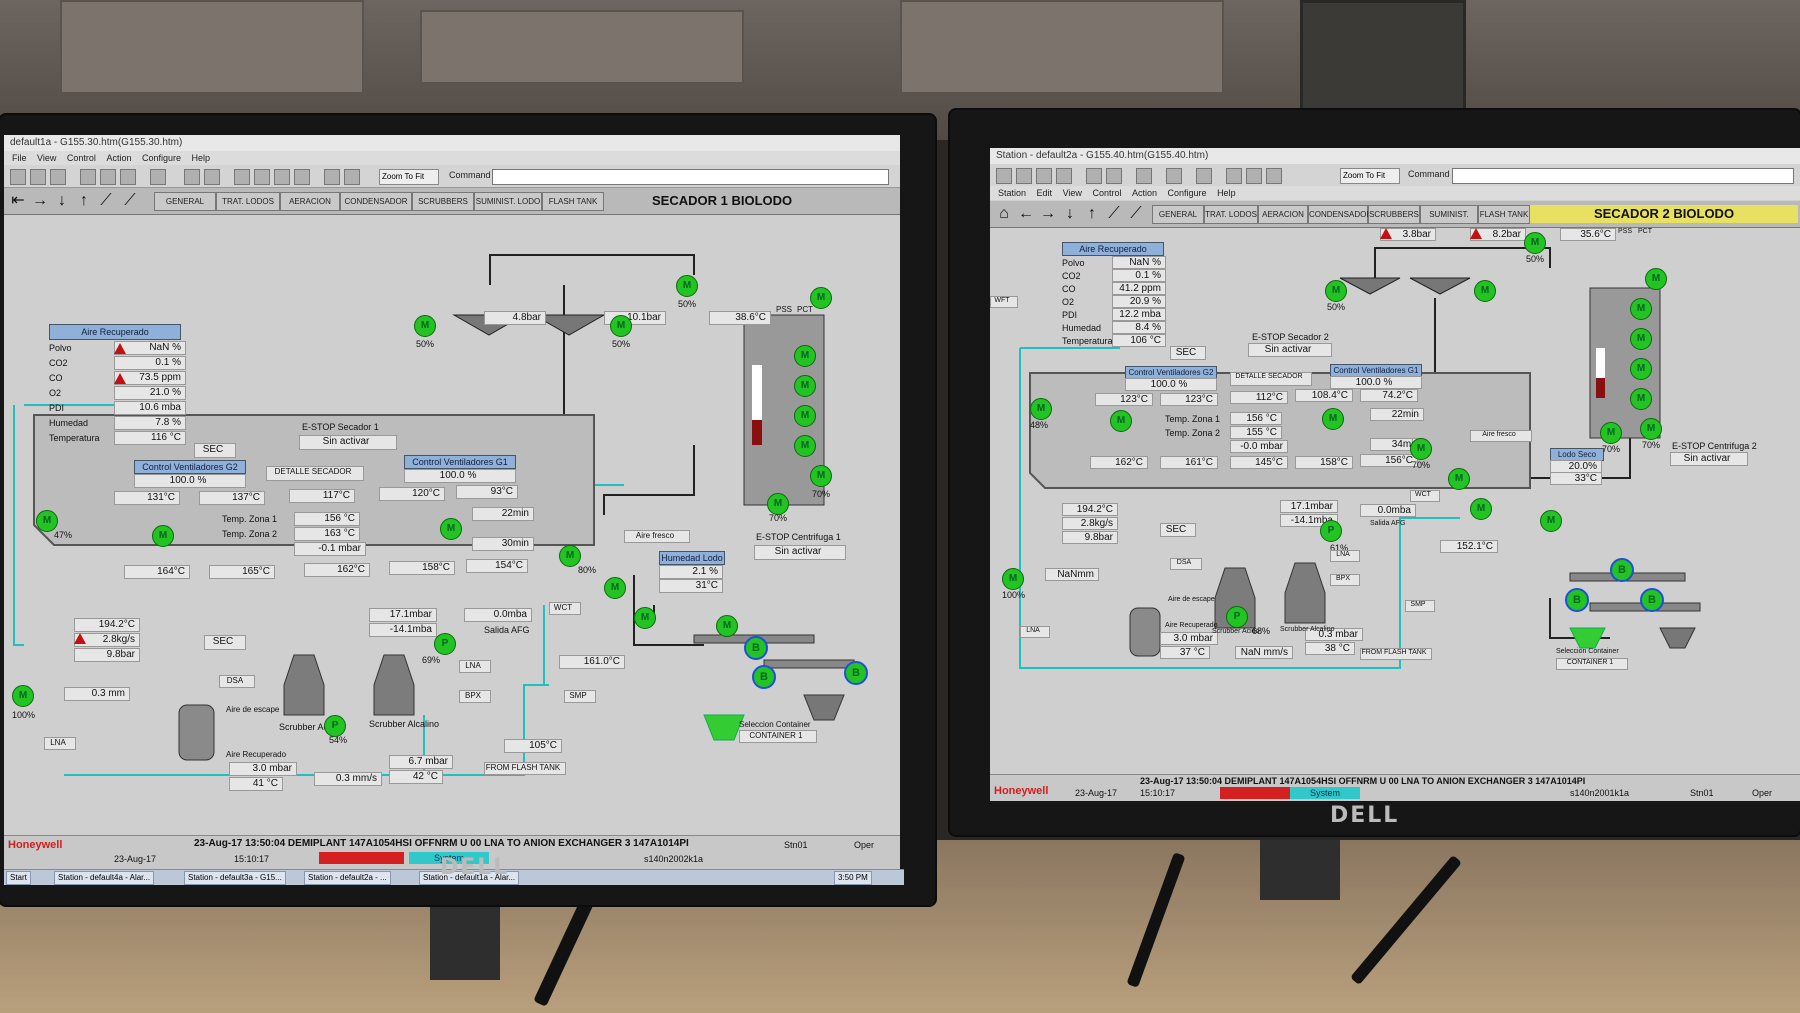 This screenshot has width=1800, height=1013. What do you see at coordinates (335, 726) in the screenshot?
I see `pump-icon: P` at bounding box center [335, 726].